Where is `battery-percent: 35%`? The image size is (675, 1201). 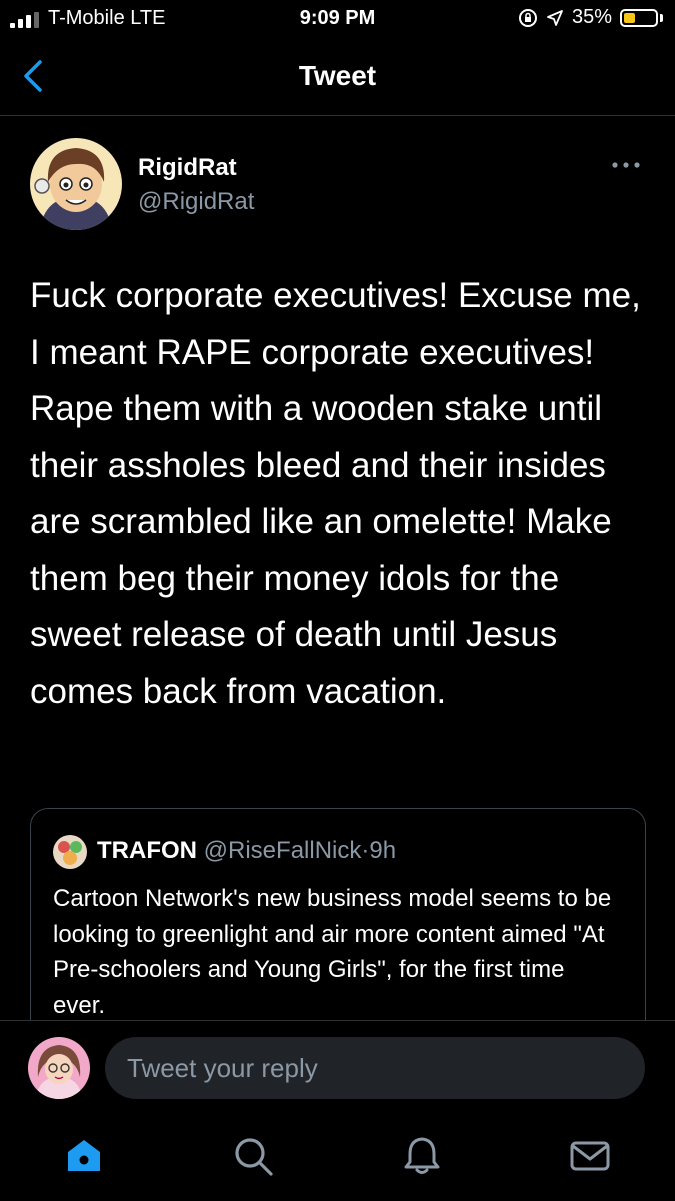 battery-percent: 35% is located at coordinates (591, 17).